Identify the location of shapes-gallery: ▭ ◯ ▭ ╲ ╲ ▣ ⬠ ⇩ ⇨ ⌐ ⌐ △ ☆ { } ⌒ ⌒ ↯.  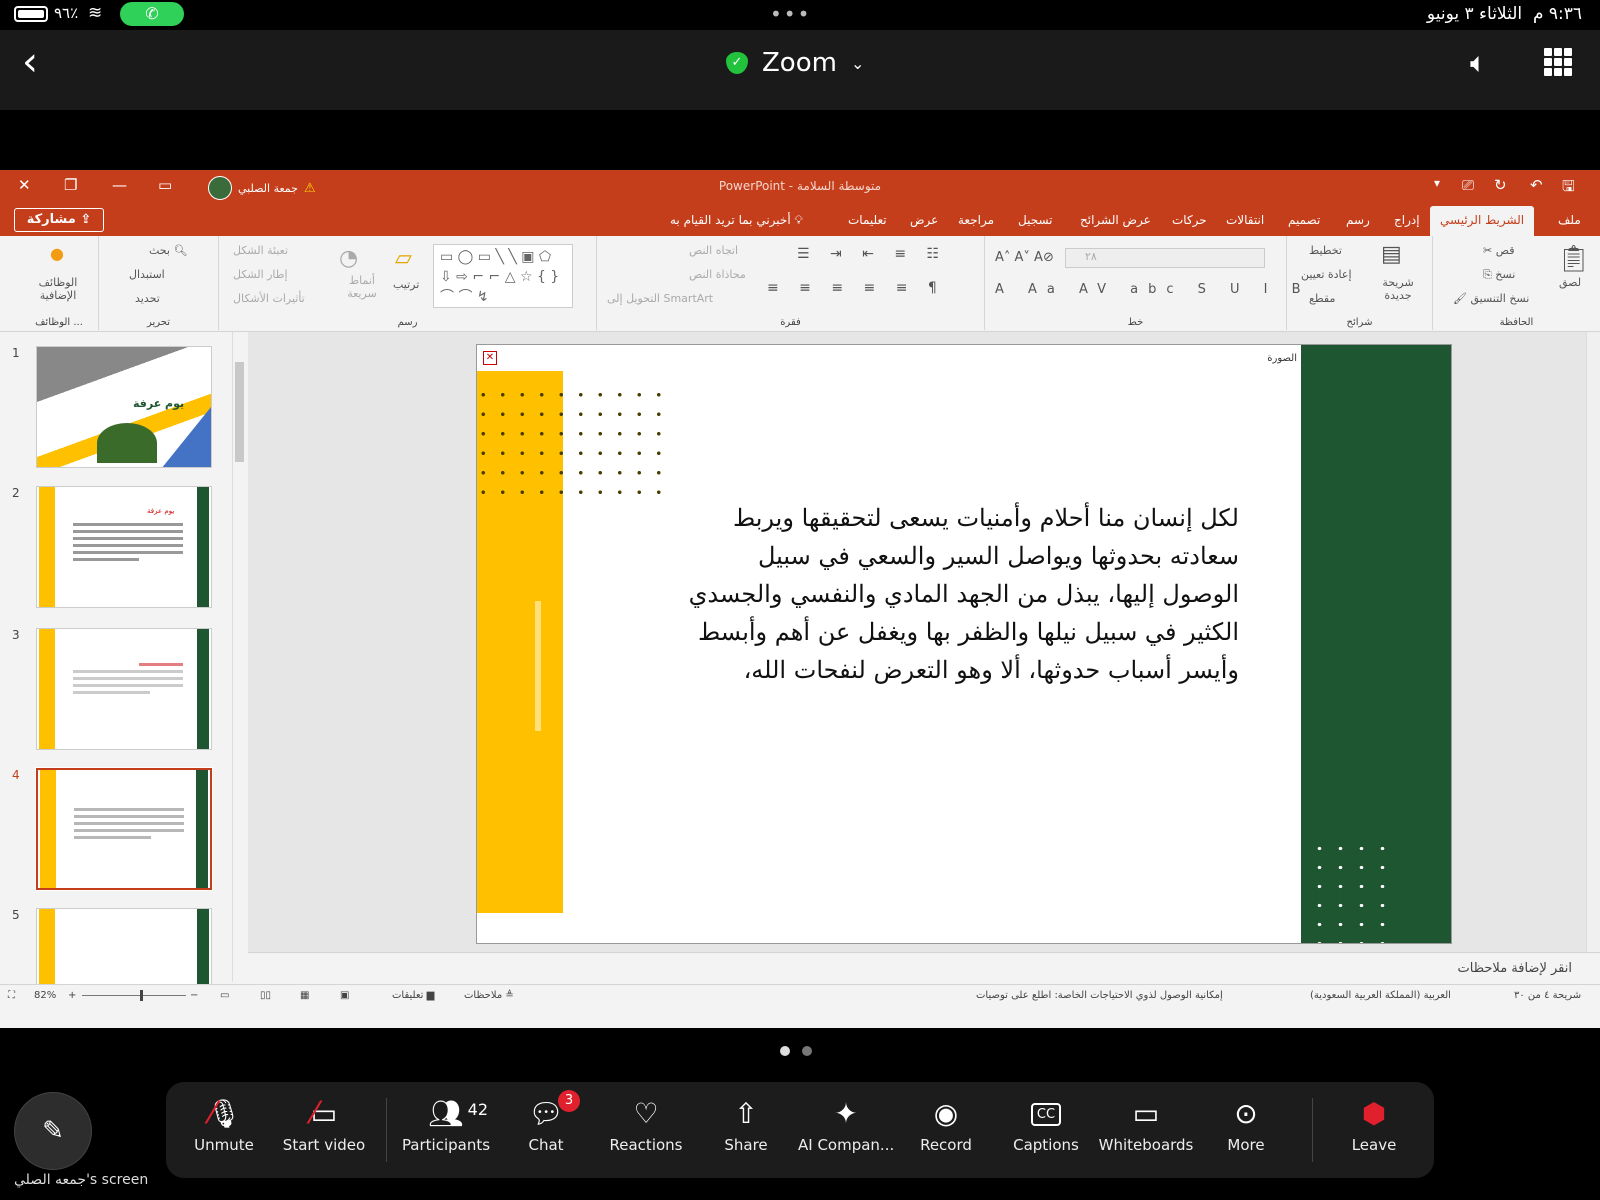
(503, 276).